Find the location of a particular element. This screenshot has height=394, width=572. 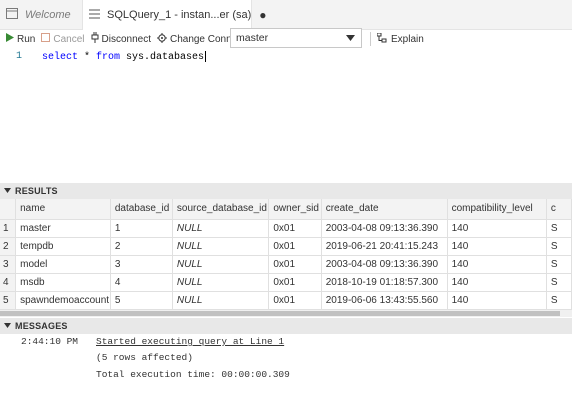

cancel-label: Cancel is located at coordinates (69, 39).